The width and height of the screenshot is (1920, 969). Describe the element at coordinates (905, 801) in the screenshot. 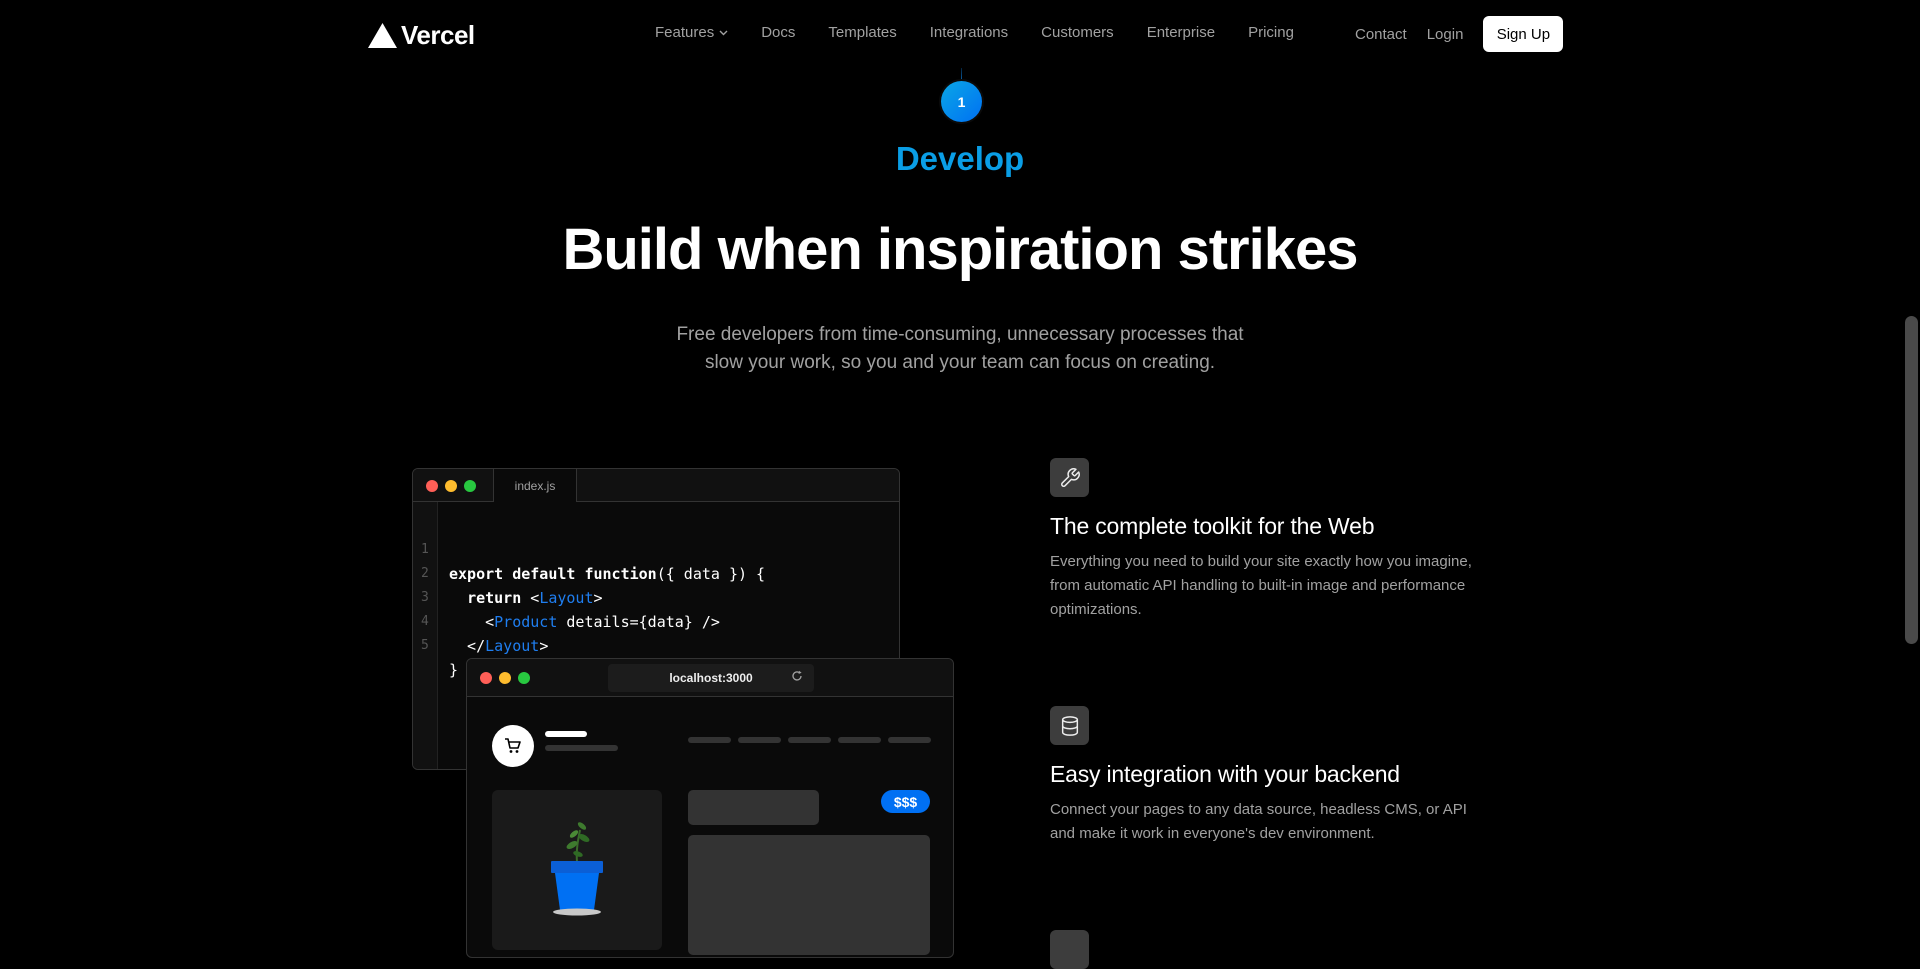

I see `price-badge: $$$` at that location.